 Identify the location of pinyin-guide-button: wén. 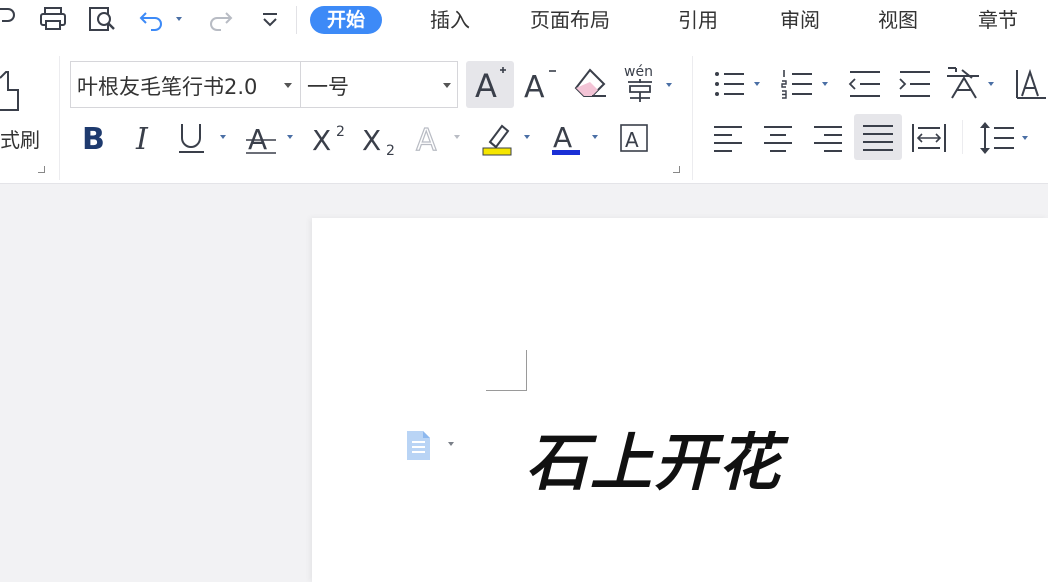
(650, 84).